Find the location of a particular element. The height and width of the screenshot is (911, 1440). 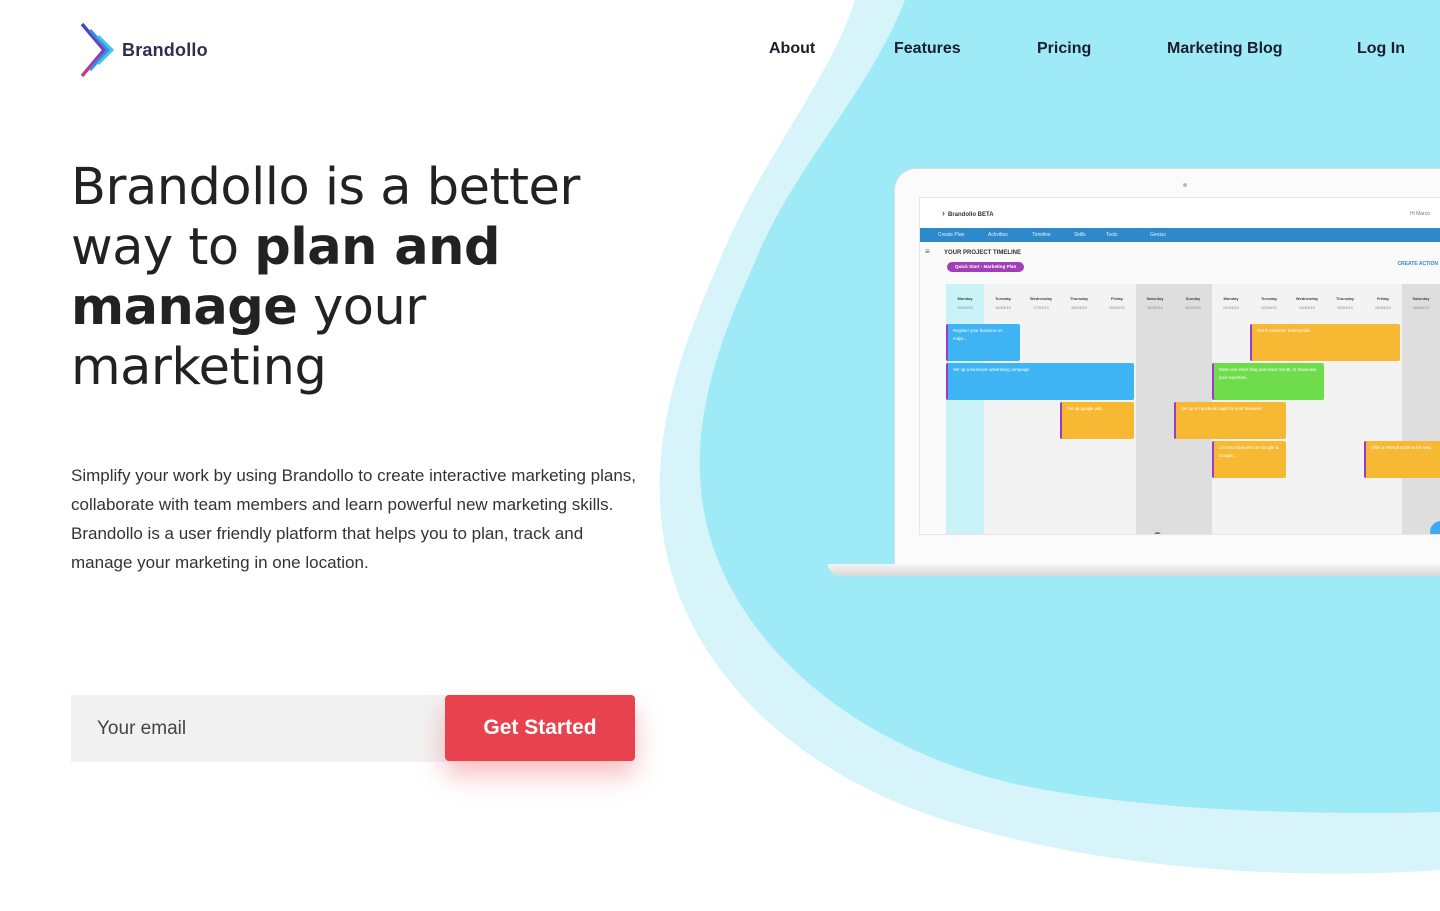

timeline-day-date: 06/04/19 is located at coordinates (1421, 307).